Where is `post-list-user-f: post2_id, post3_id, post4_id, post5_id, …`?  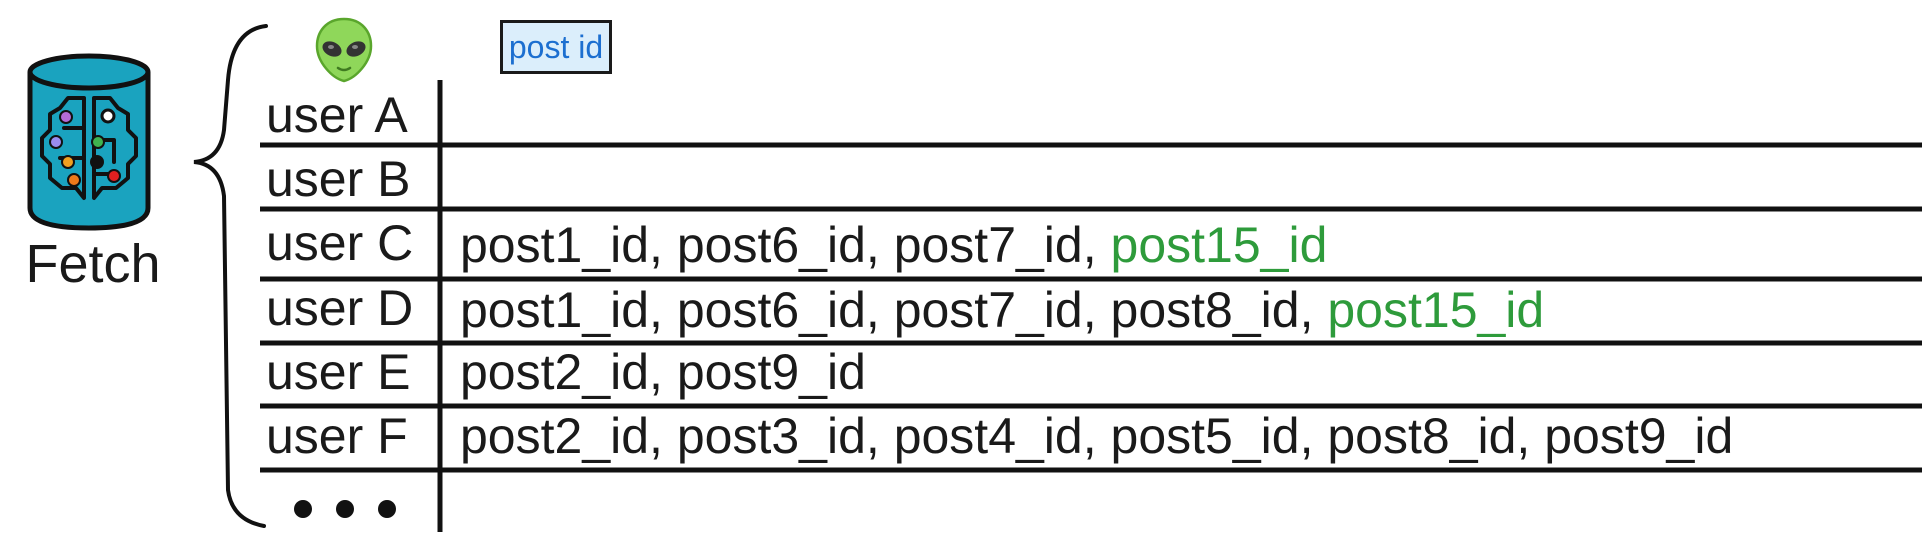
post-list-user-f: post2_id, post3_id, post4_id, post5_id, … is located at coordinates (1096, 436).